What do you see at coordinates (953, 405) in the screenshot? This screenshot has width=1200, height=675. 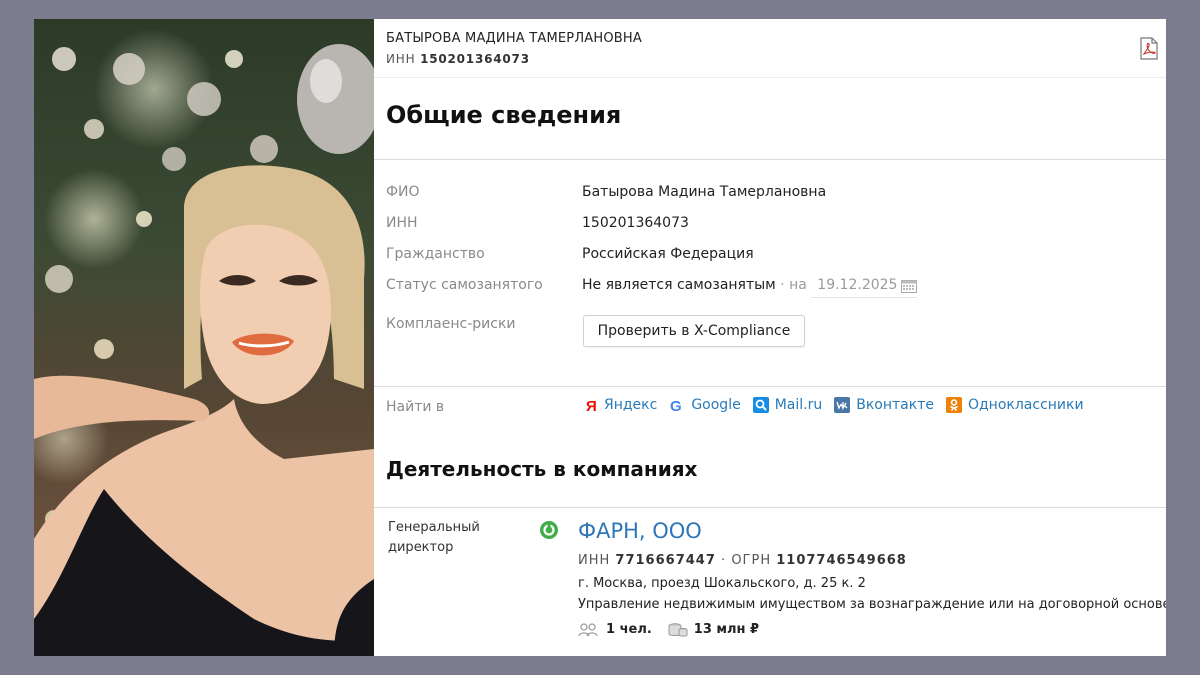 I see `ok-icon` at bounding box center [953, 405].